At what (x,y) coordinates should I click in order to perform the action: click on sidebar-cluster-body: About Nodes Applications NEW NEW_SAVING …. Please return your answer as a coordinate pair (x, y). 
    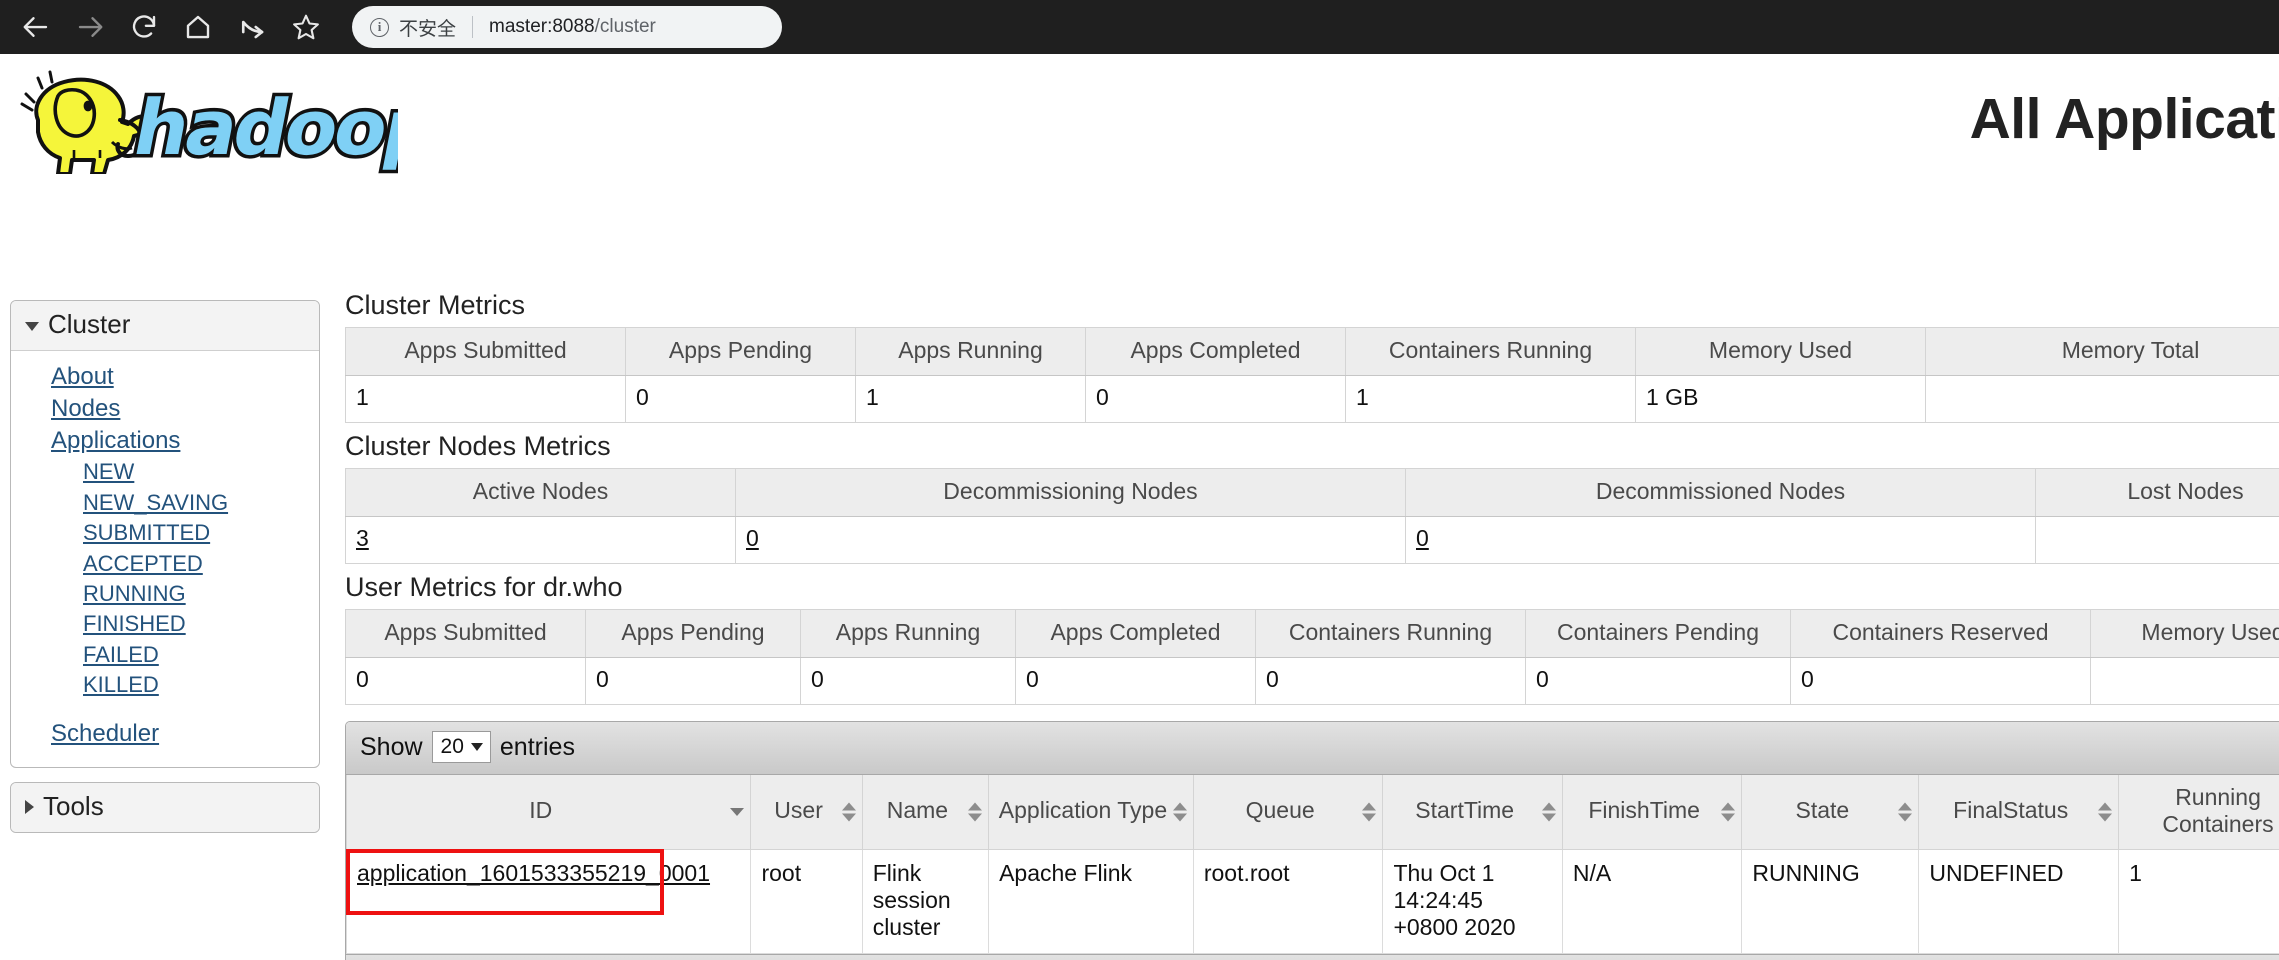
    Looking at the image, I should click on (165, 559).